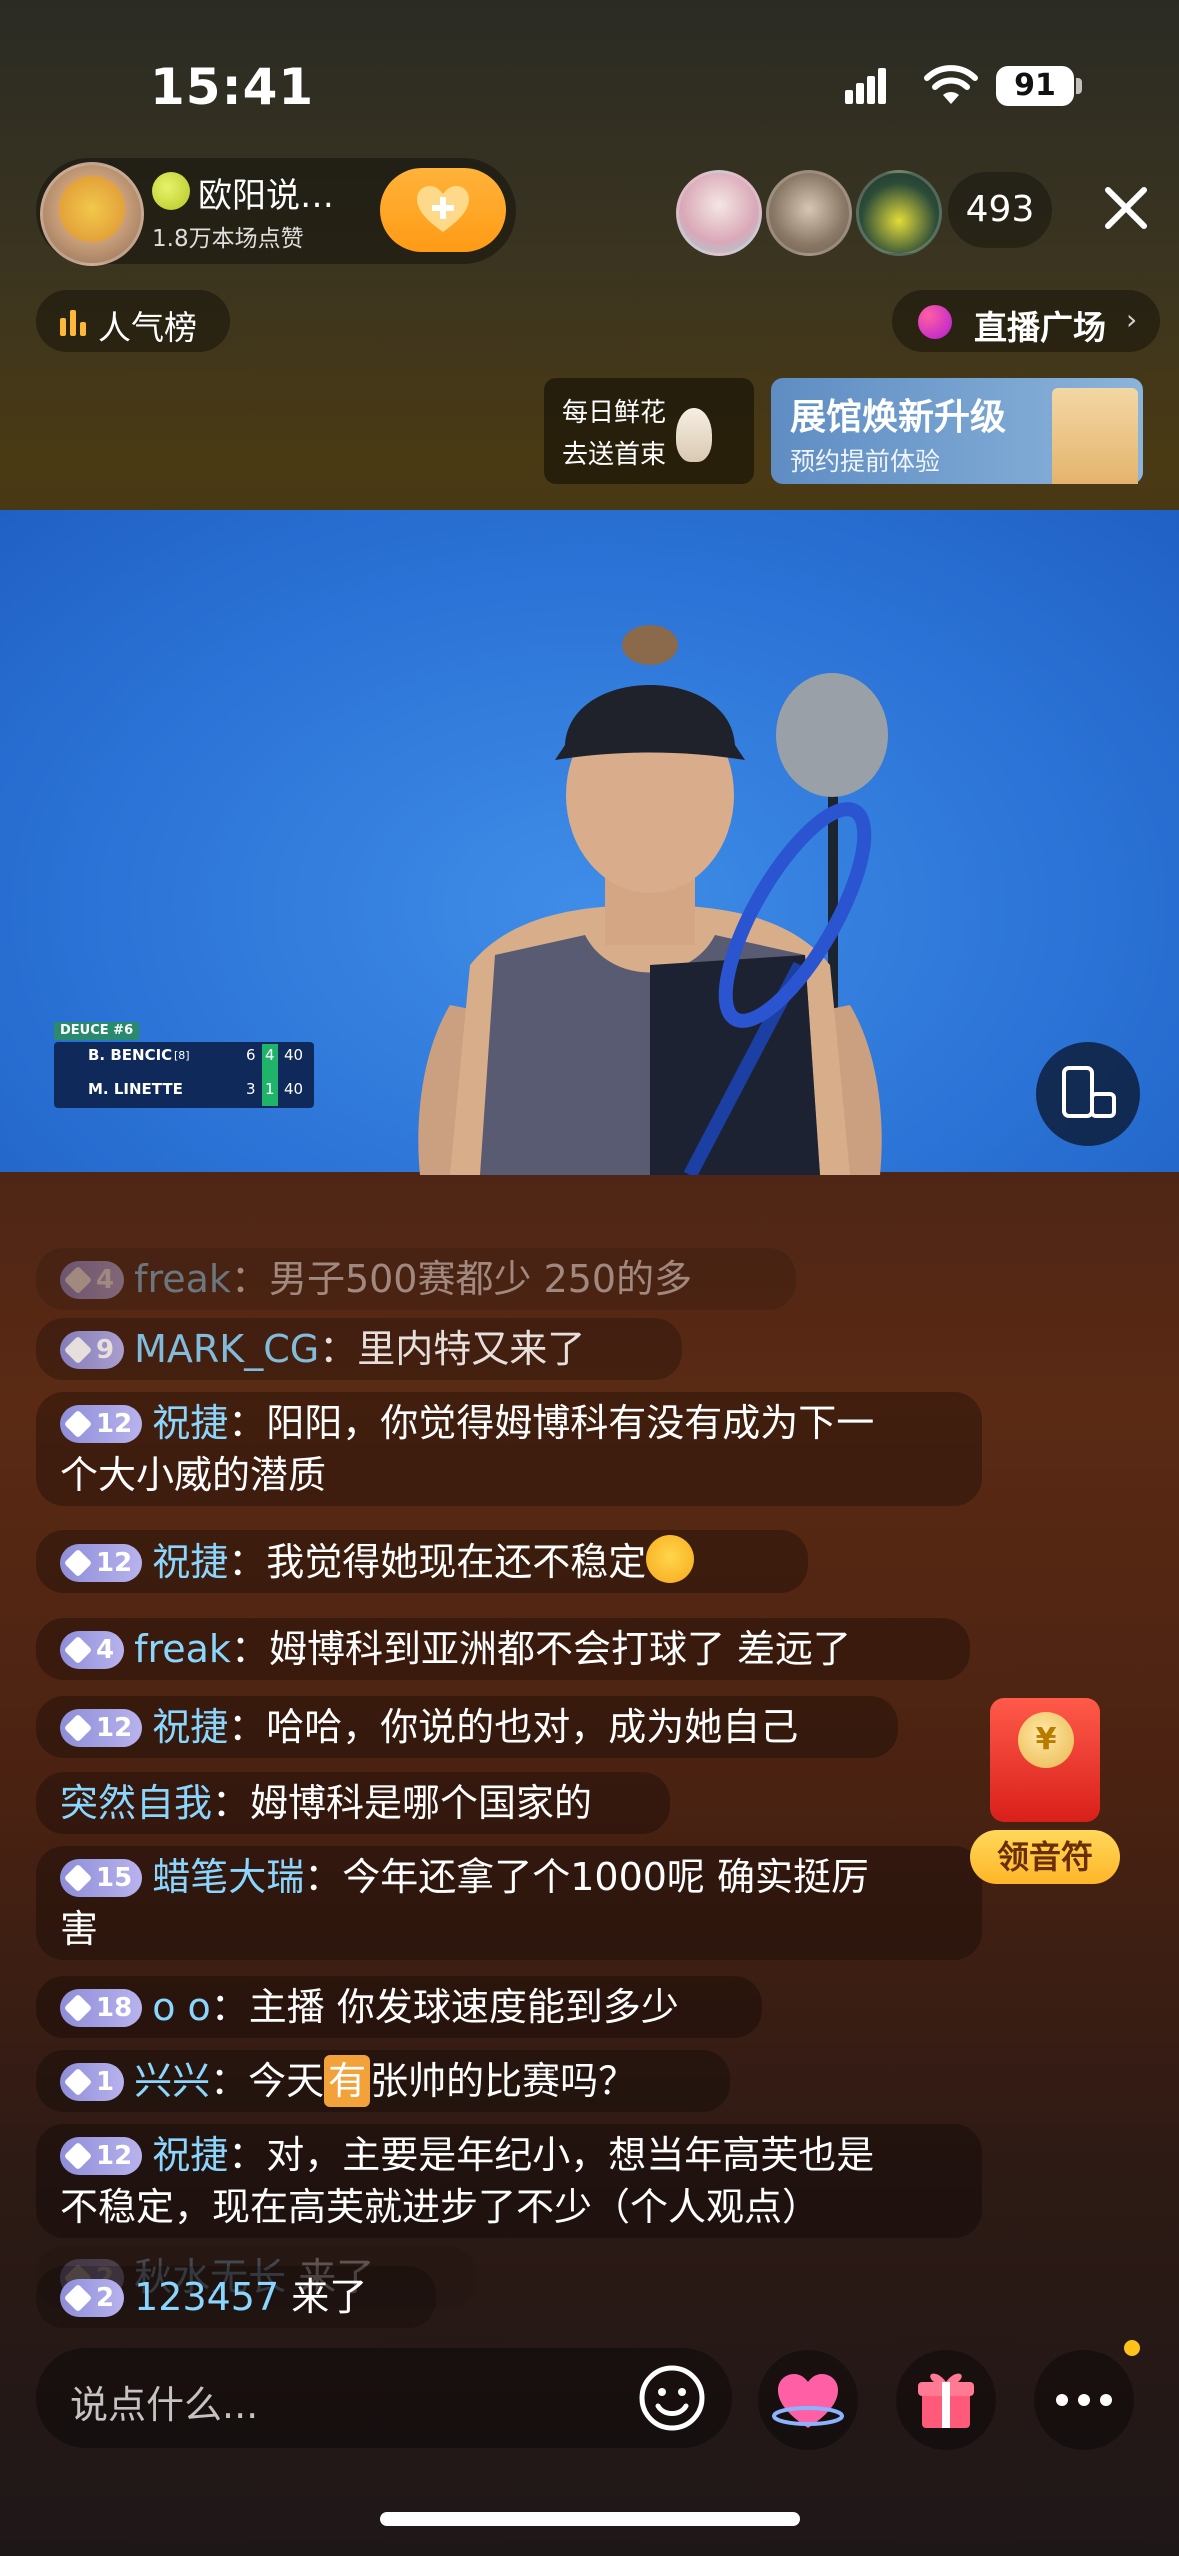 Image resolution: width=1179 pixels, height=2556 pixels. Describe the element at coordinates (570, 2155) in the screenshot. I see `chat-text: 对，主要是年纪小，想当年高芙也是` at that location.